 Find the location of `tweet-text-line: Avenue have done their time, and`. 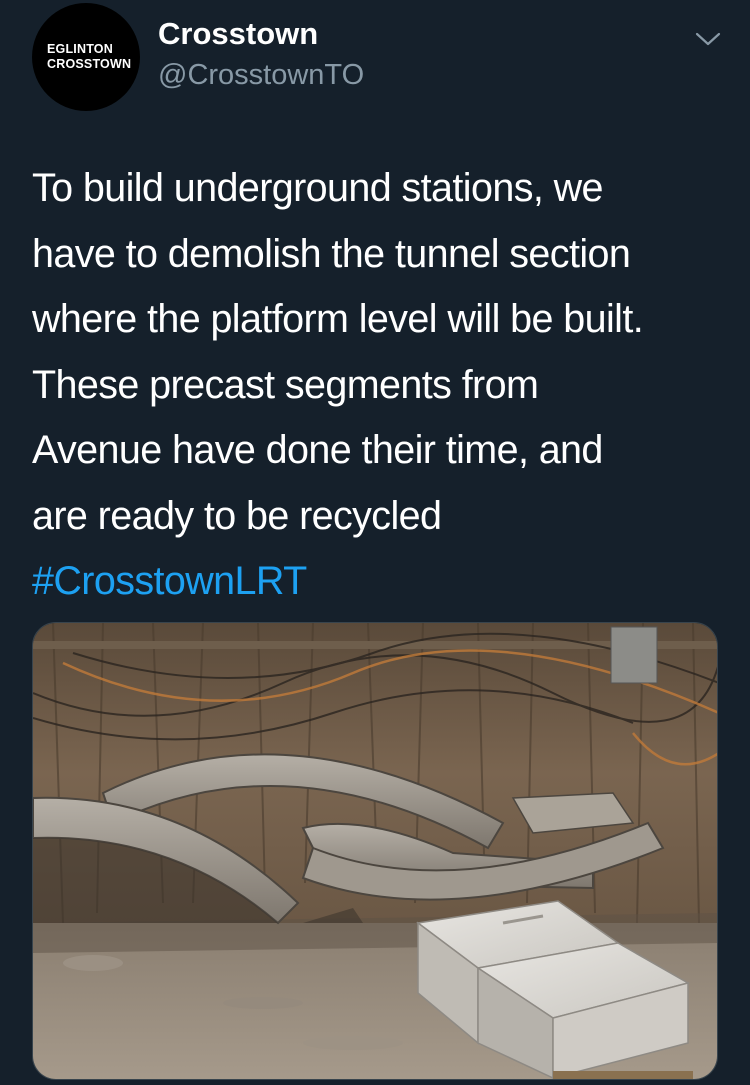

tweet-text-line: Avenue have done their time, and is located at coordinates (317, 450).